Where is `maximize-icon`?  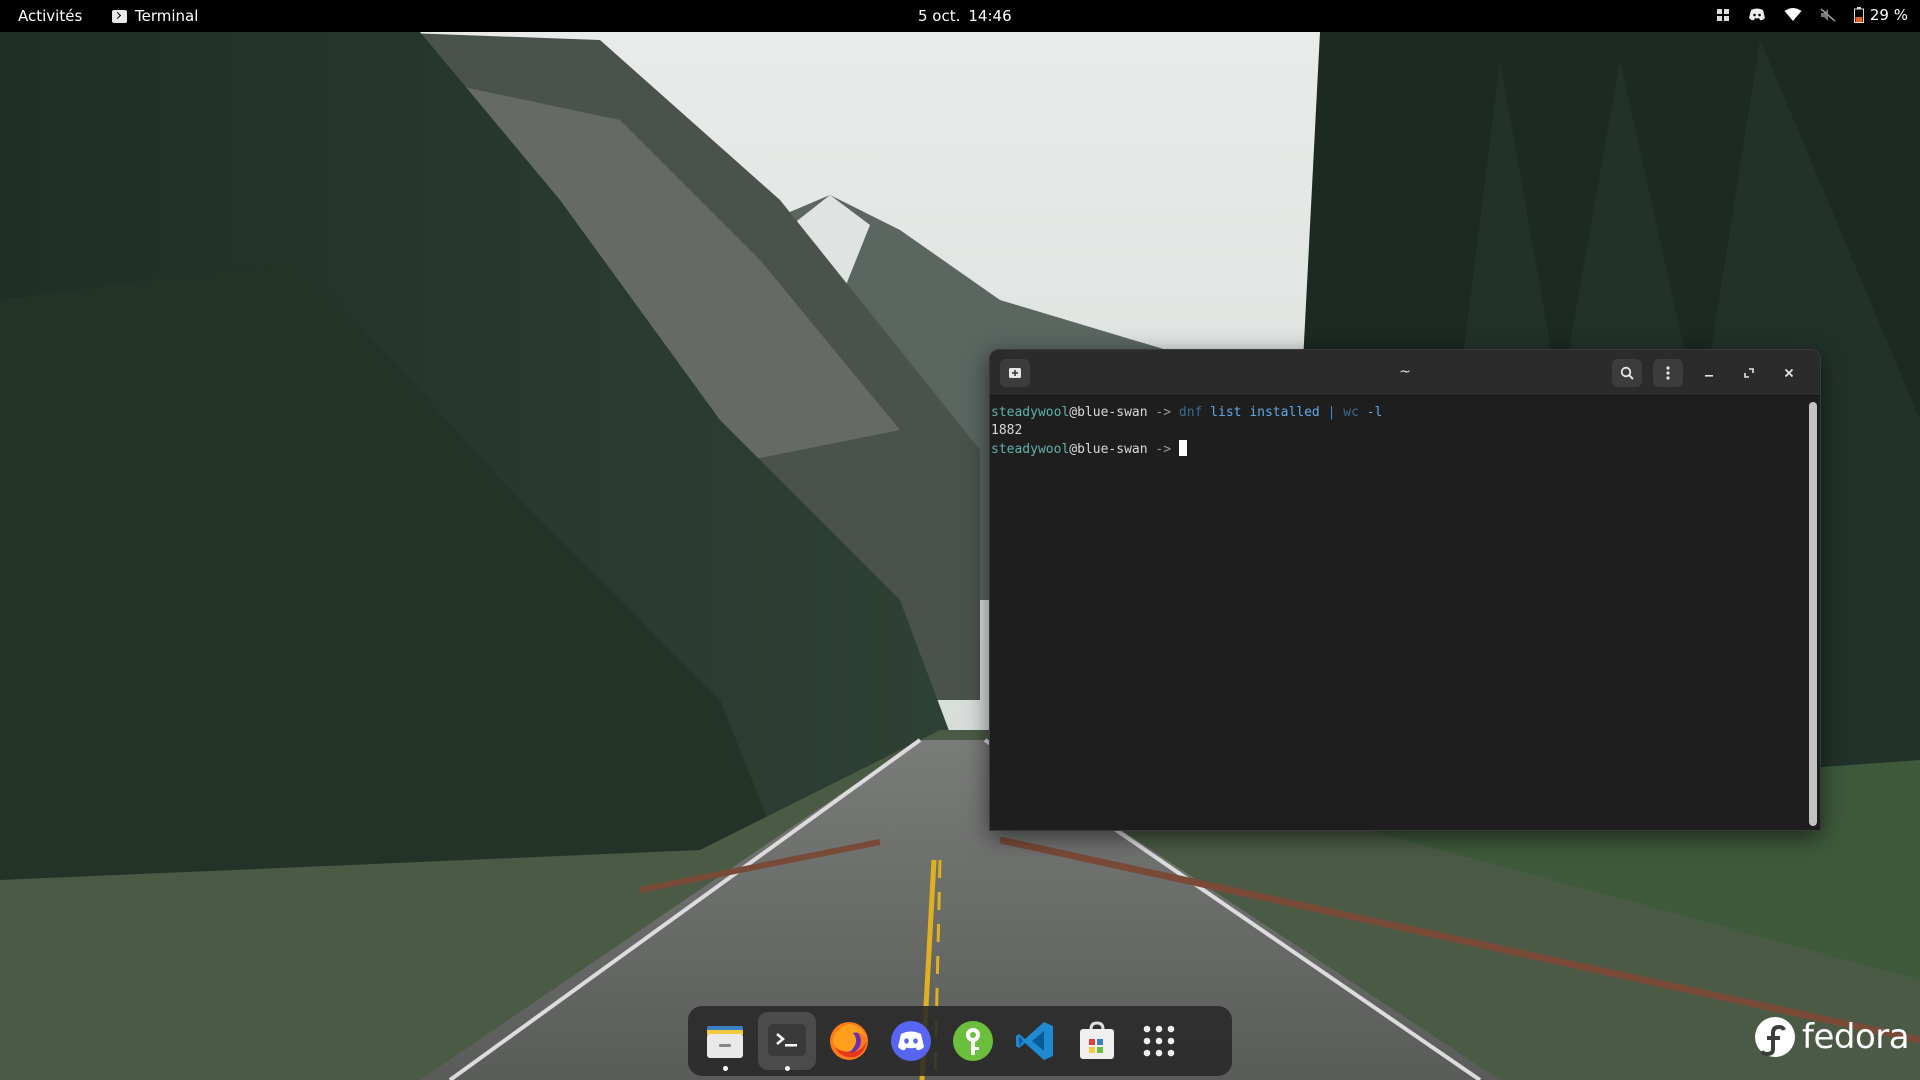
maximize-icon is located at coordinates (1749, 373).